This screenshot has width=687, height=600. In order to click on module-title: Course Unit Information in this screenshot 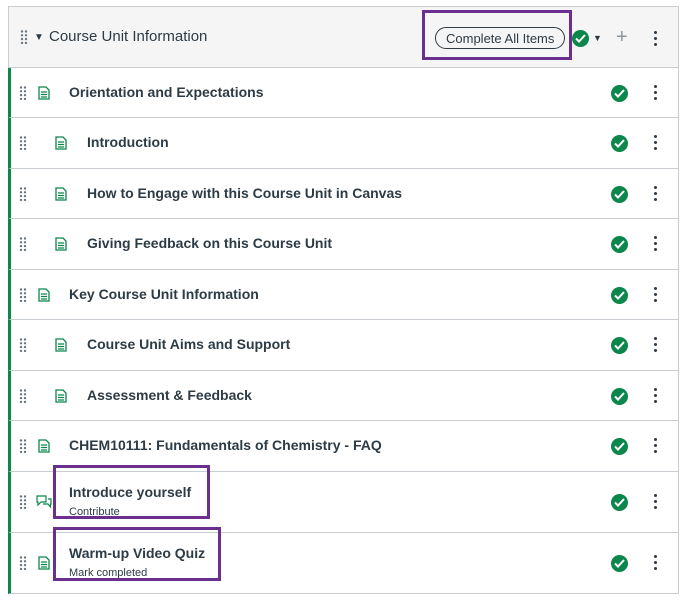, I will do `click(128, 36)`.